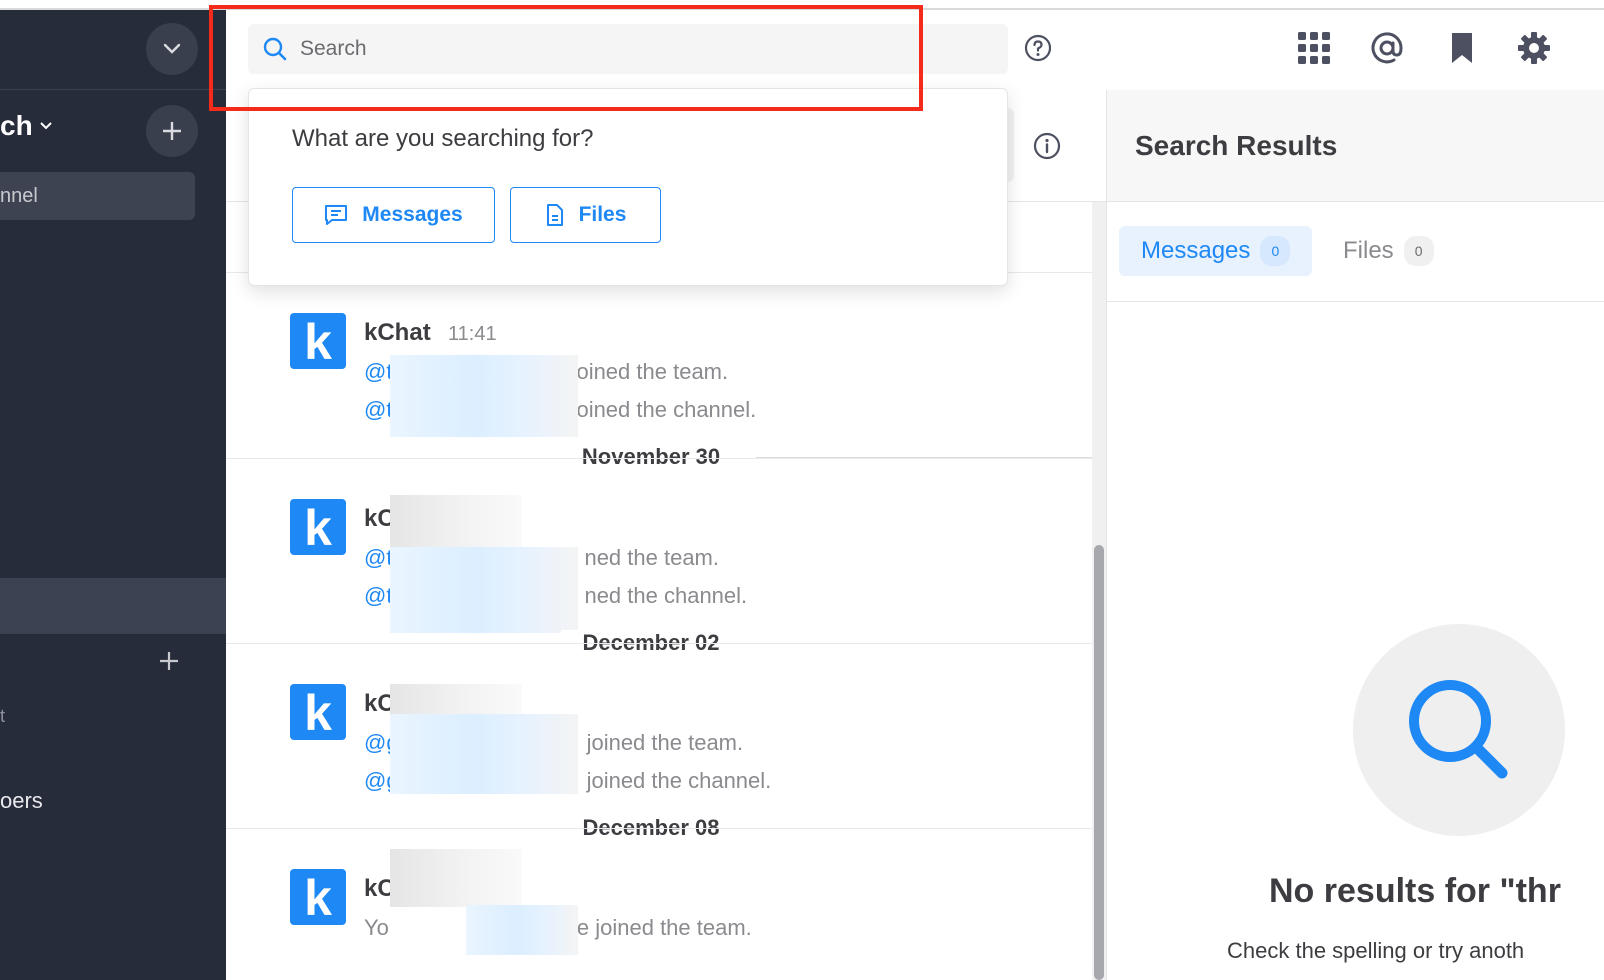 The image size is (1604, 980). What do you see at coordinates (1099, 762) in the screenshot?
I see `scrollbar-thumb` at bounding box center [1099, 762].